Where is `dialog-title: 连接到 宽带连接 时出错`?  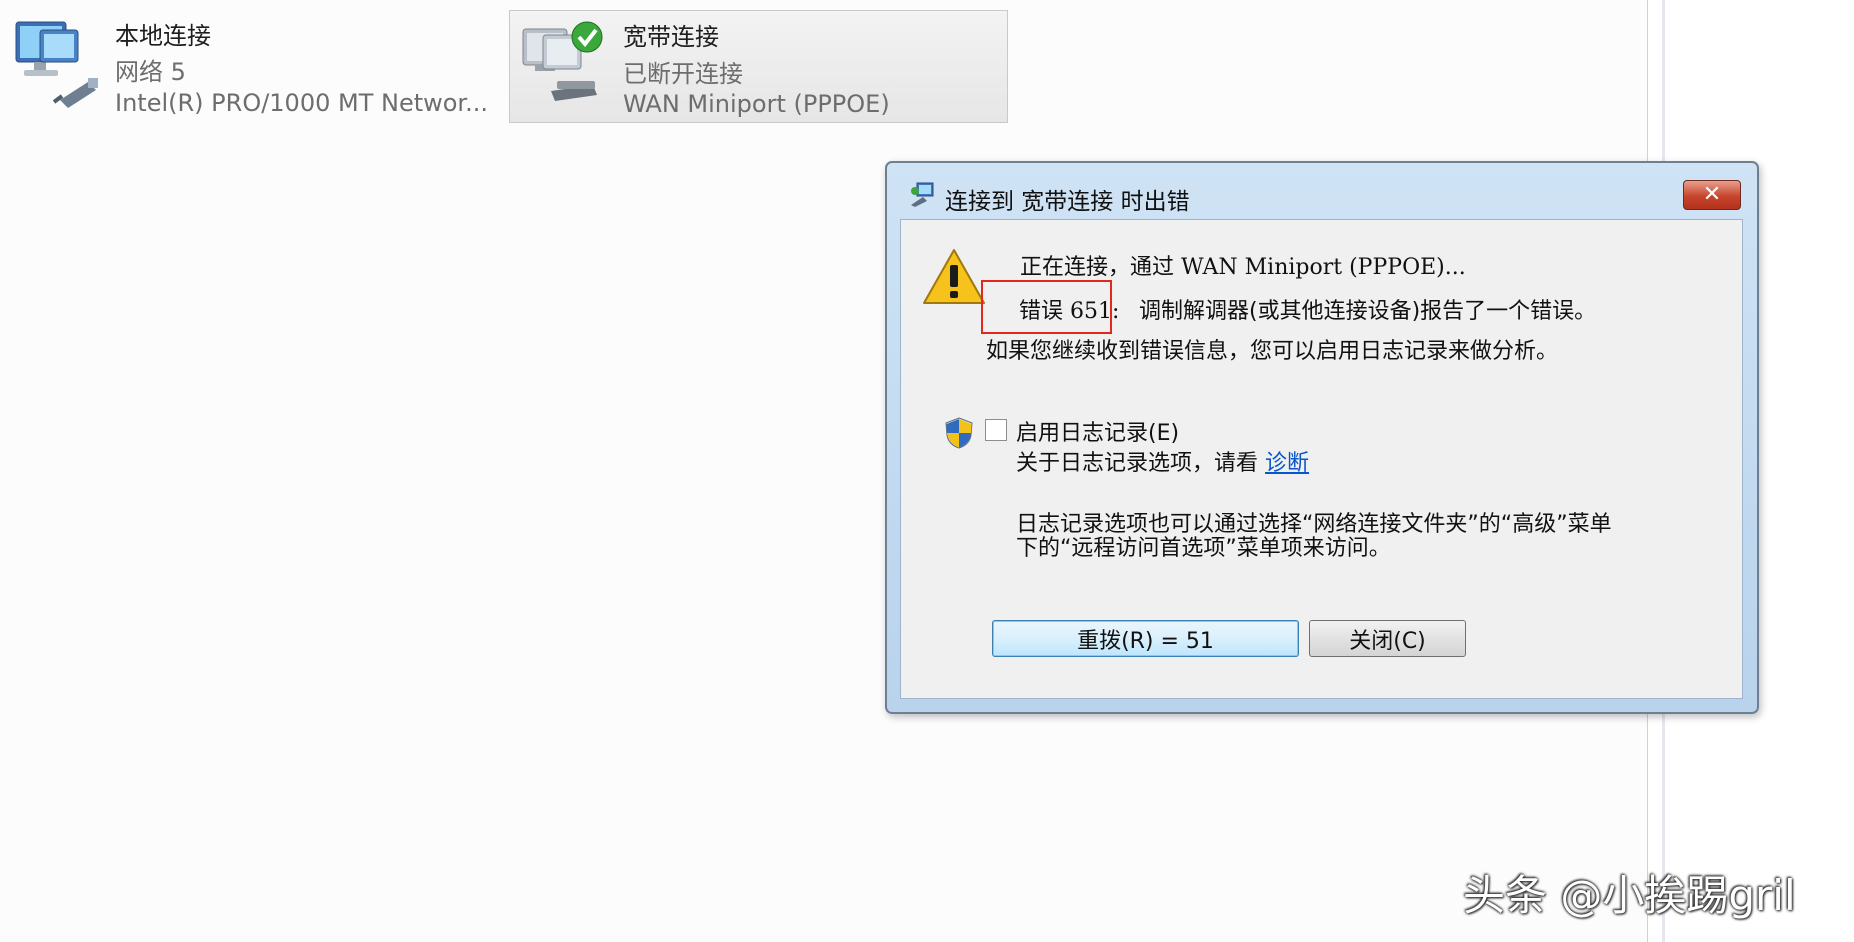
dialog-title: 连接到 宽带连接 时出错 is located at coordinates (1067, 202).